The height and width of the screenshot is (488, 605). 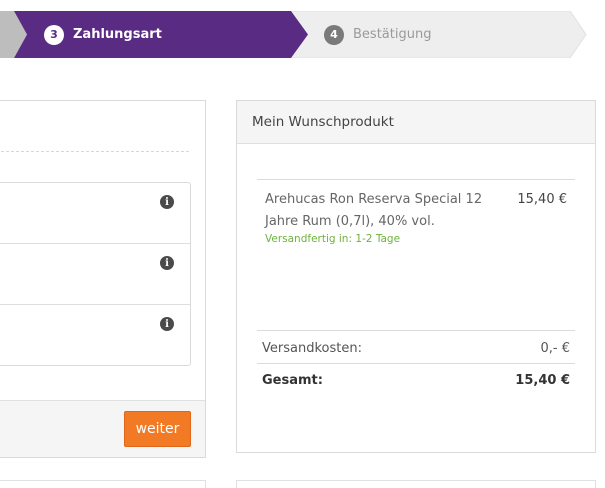 I want to click on checkout-progress: 3 Zahlungsart 4 Bestätigung, so click(x=302, y=34).